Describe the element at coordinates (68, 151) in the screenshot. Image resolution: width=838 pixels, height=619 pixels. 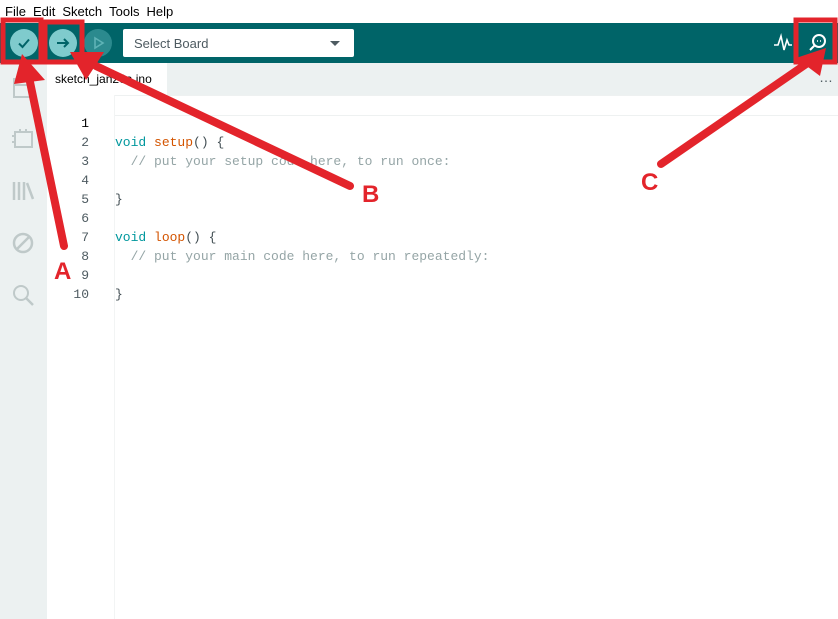
I see `code-line: 3` at that location.